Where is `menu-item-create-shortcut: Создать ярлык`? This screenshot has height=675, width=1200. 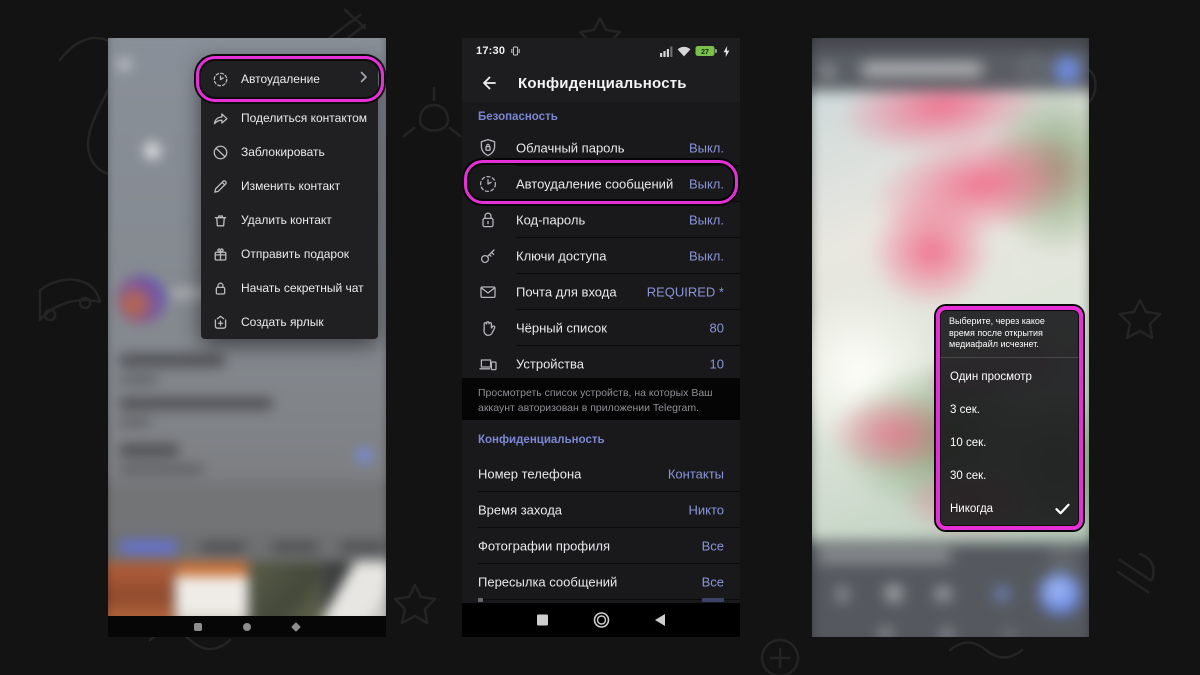 menu-item-create-shortcut: Создать ярлык is located at coordinates (289, 322).